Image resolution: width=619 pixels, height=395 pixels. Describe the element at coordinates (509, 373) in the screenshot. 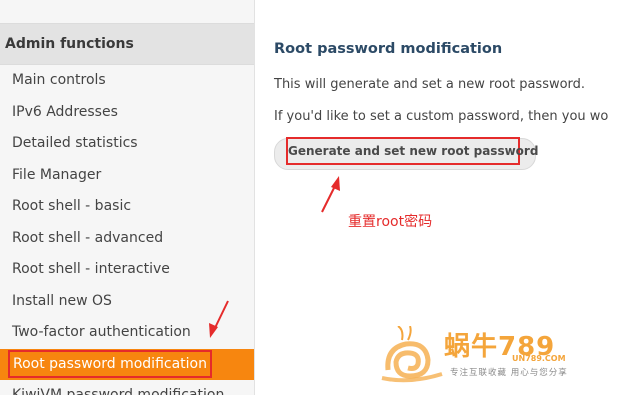

I see `watermark-slogan: 专注互联收藏 用心与您分享` at that location.